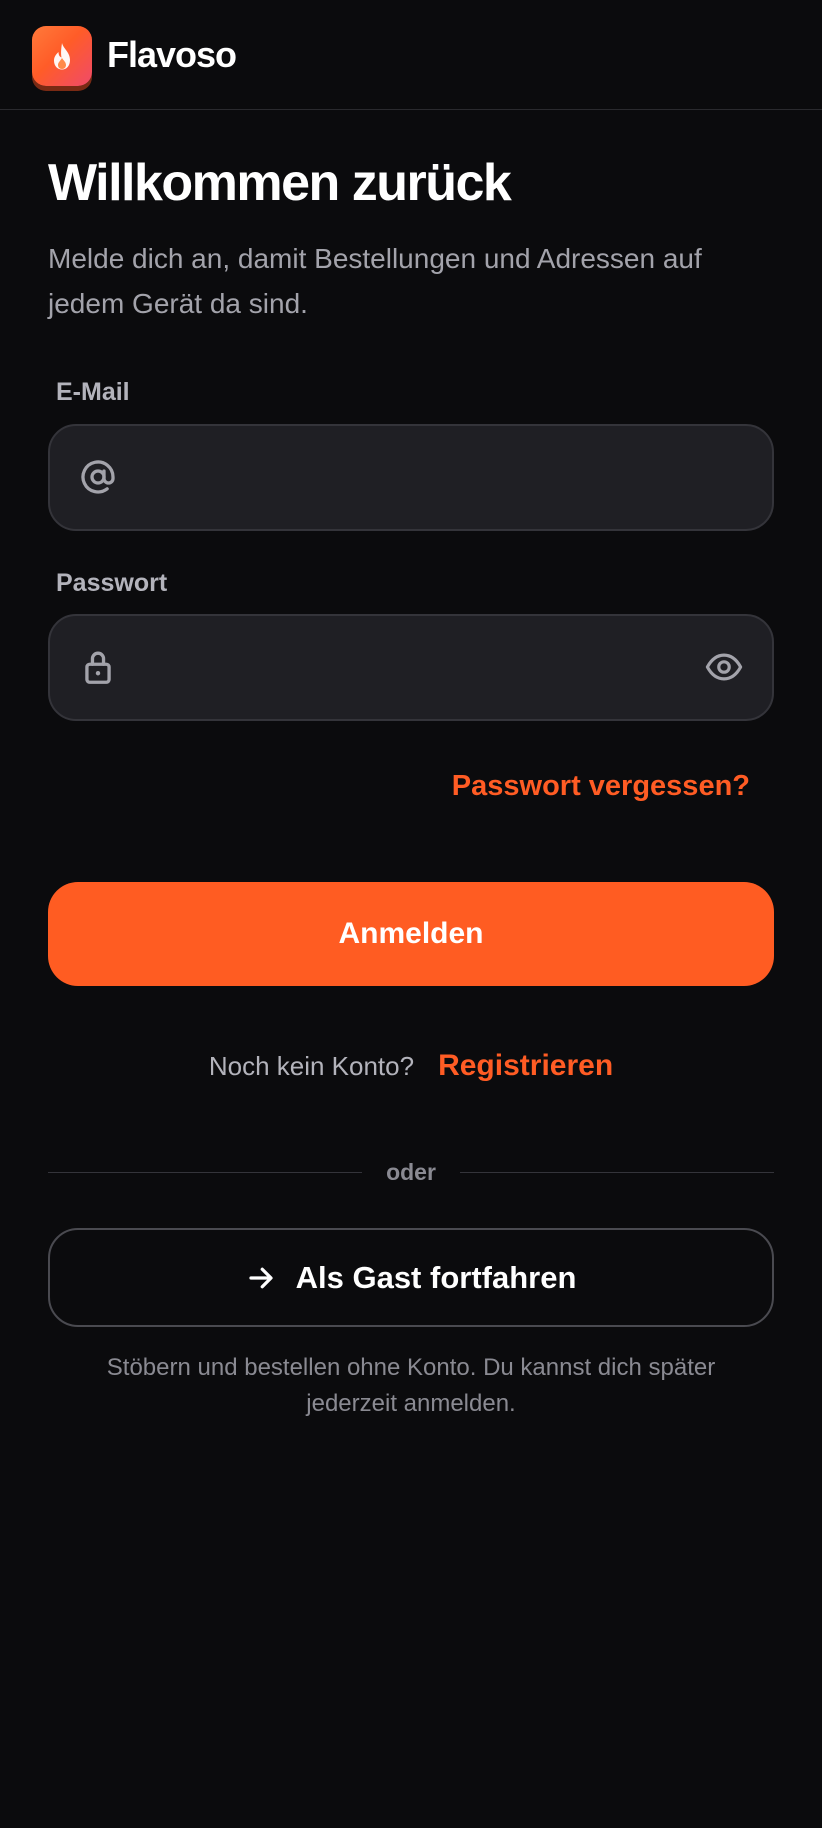 This screenshot has height=1828, width=822. Describe the element at coordinates (260, 1277) in the screenshot. I see `arrow-right-icon` at that location.